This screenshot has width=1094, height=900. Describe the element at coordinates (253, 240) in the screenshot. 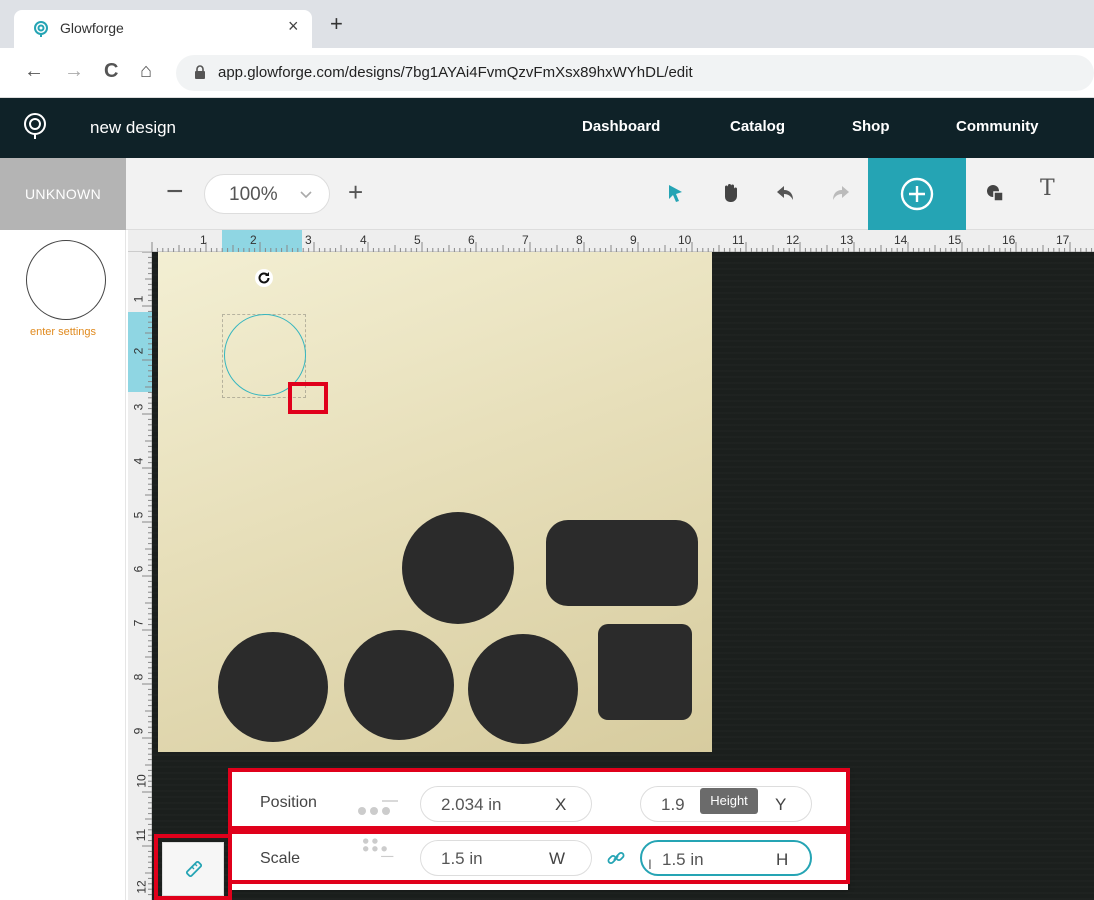

I see `ruler-top-label: 2` at that location.